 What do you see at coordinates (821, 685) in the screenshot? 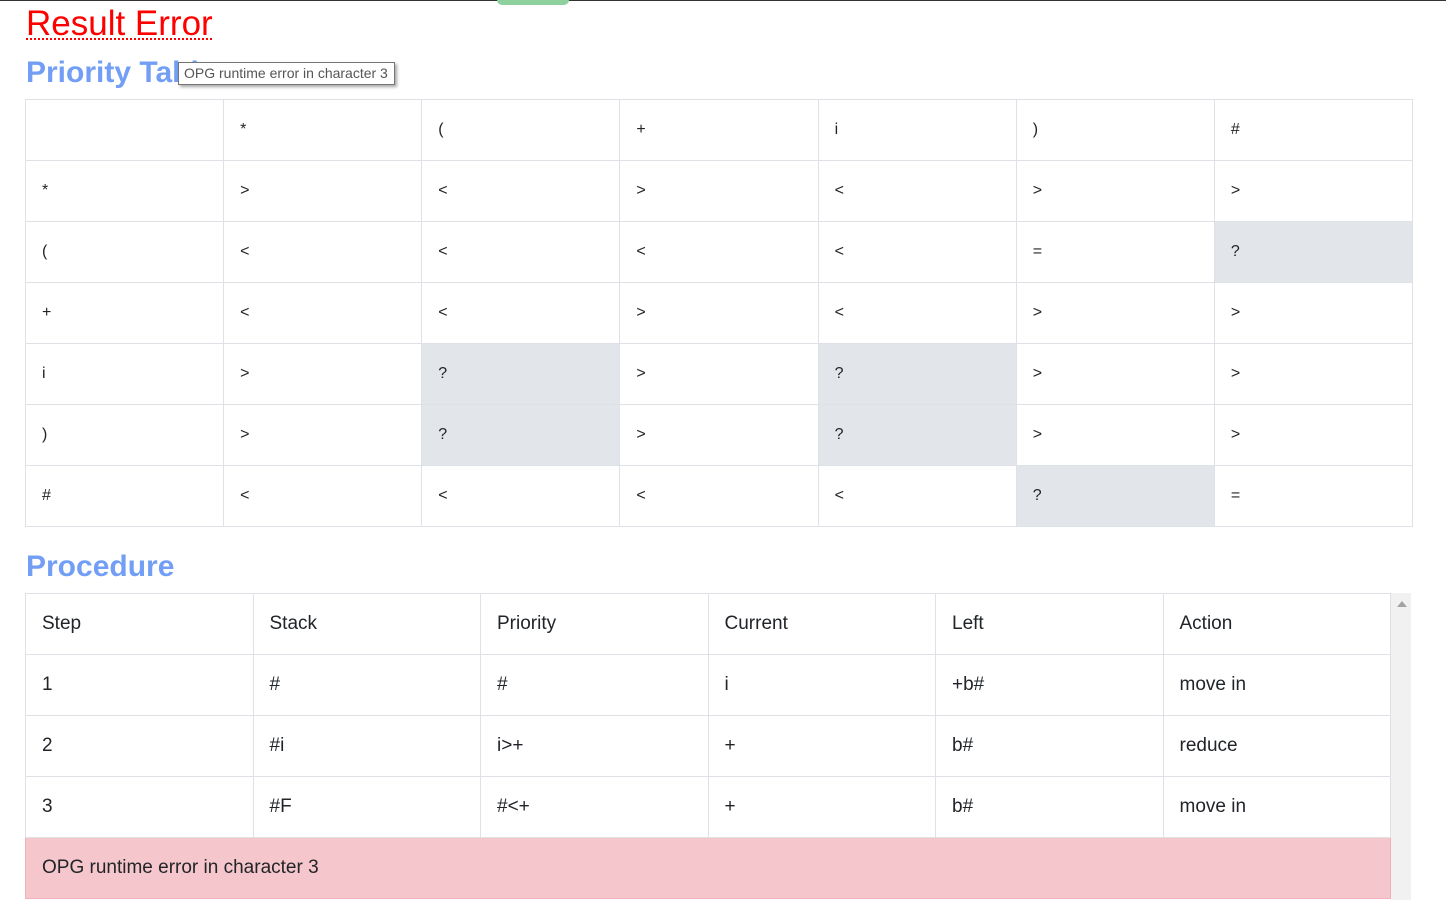
I see `procedure-cell: i` at bounding box center [821, 685].